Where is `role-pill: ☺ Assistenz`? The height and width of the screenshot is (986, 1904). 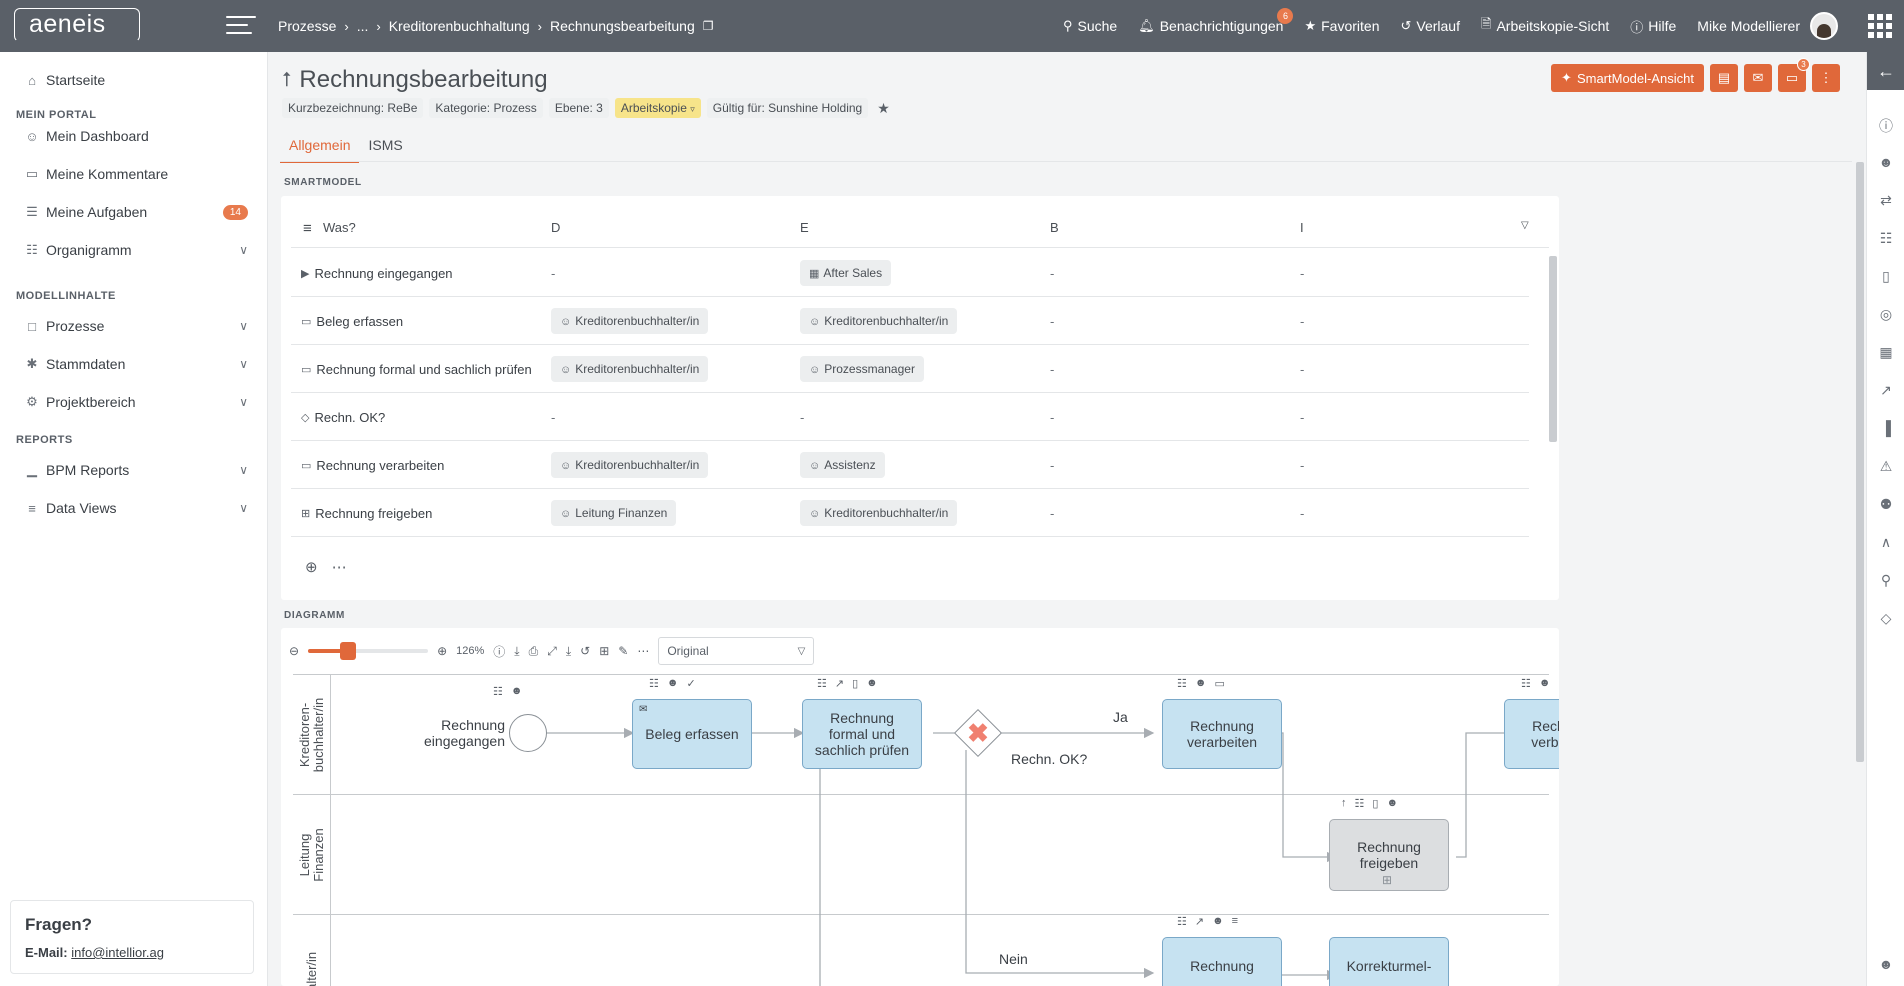
role-pill: ☺ Assistenz is located at coordinates (842, 465).